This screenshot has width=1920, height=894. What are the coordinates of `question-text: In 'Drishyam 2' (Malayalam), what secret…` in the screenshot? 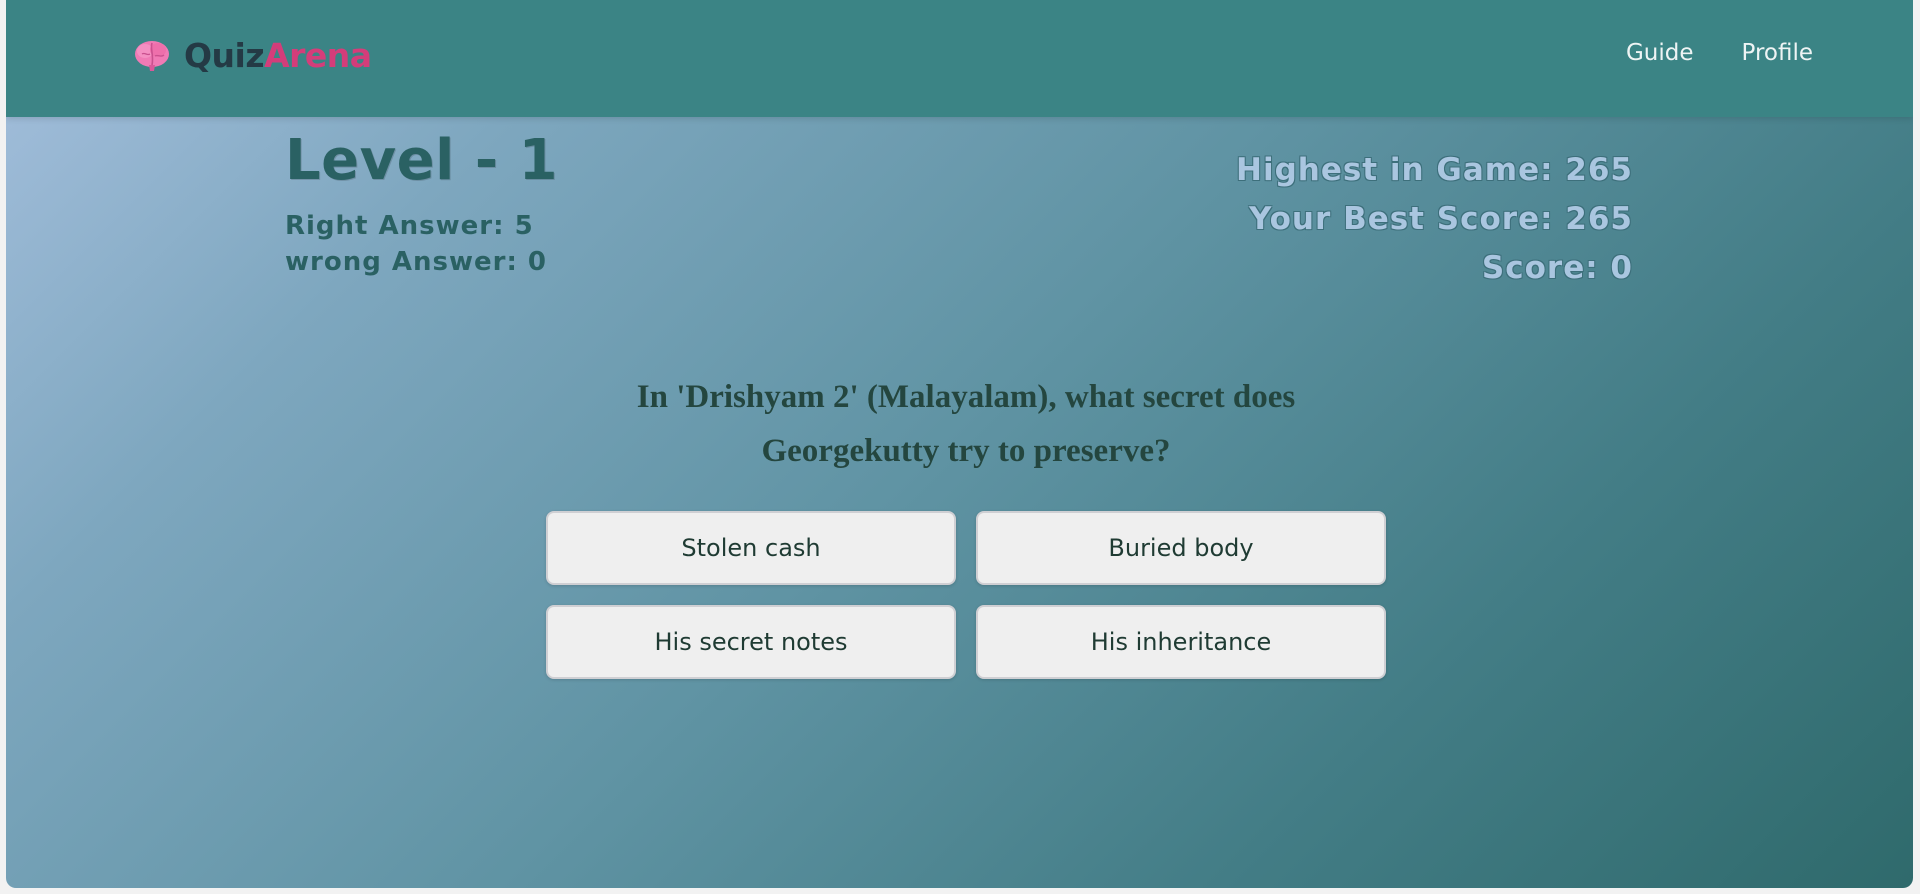 It's located at (966, 424).